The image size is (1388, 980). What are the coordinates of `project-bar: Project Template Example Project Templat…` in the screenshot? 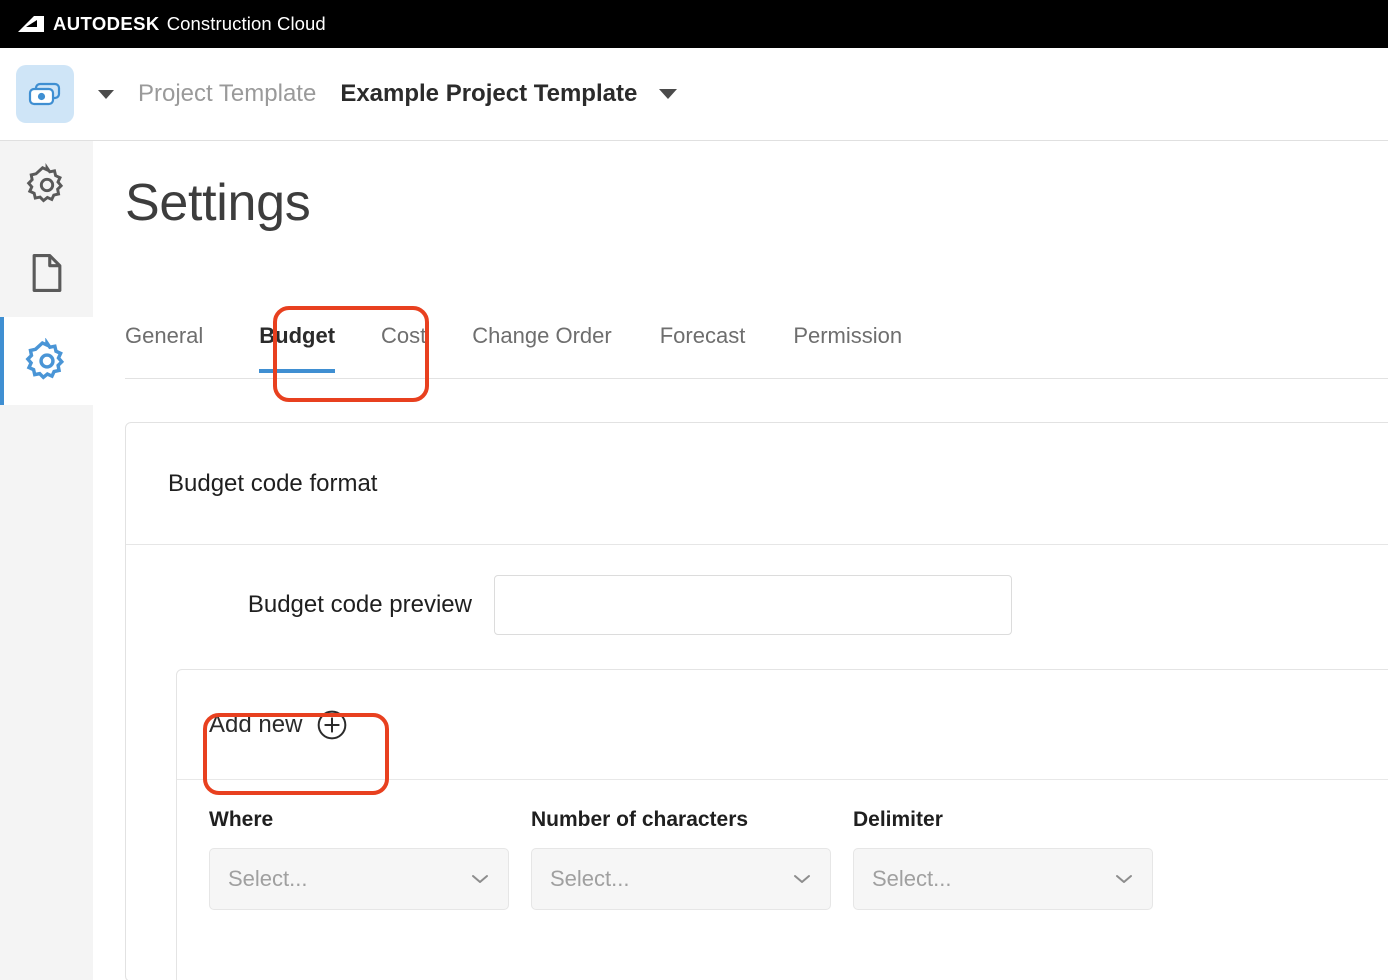 It's located at (694, 94).